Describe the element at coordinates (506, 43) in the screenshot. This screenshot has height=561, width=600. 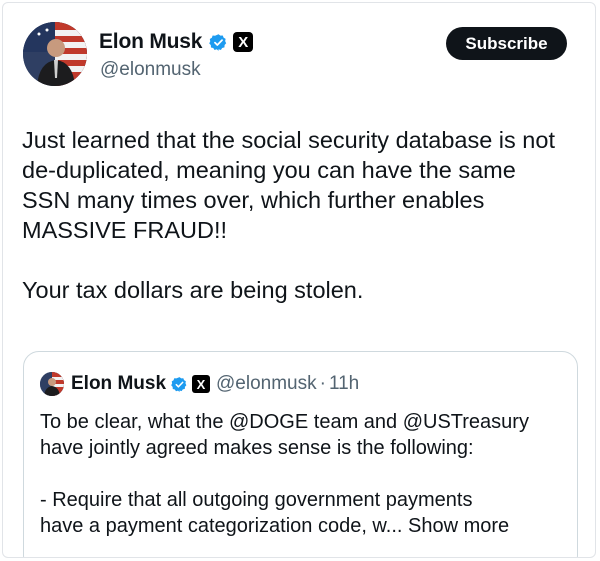
I see `subscribe-button: Subscribe` at that location.